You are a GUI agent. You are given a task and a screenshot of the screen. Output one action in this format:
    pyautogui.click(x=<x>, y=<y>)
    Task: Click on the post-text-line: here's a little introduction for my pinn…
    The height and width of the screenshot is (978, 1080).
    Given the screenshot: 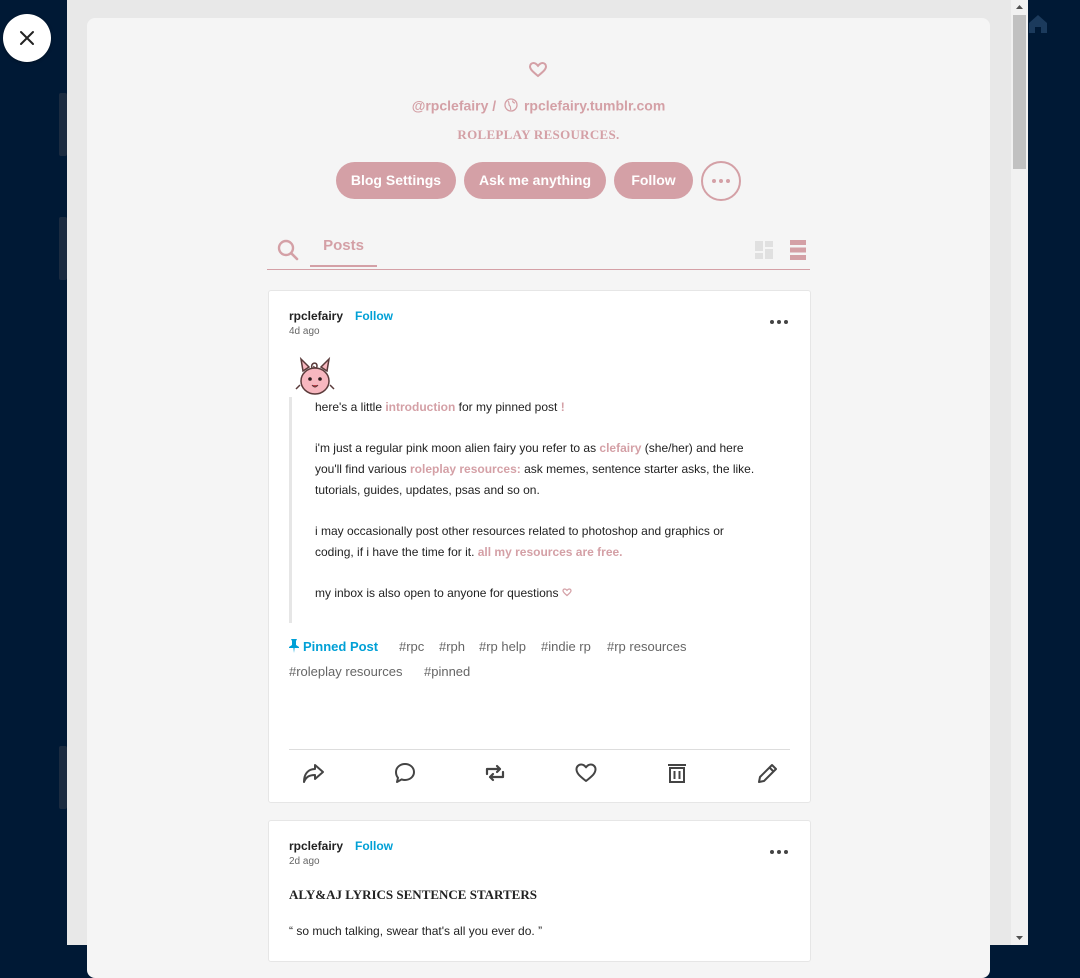 What is the action you would take?
    pyautogui.click(x=440, y=407)
    